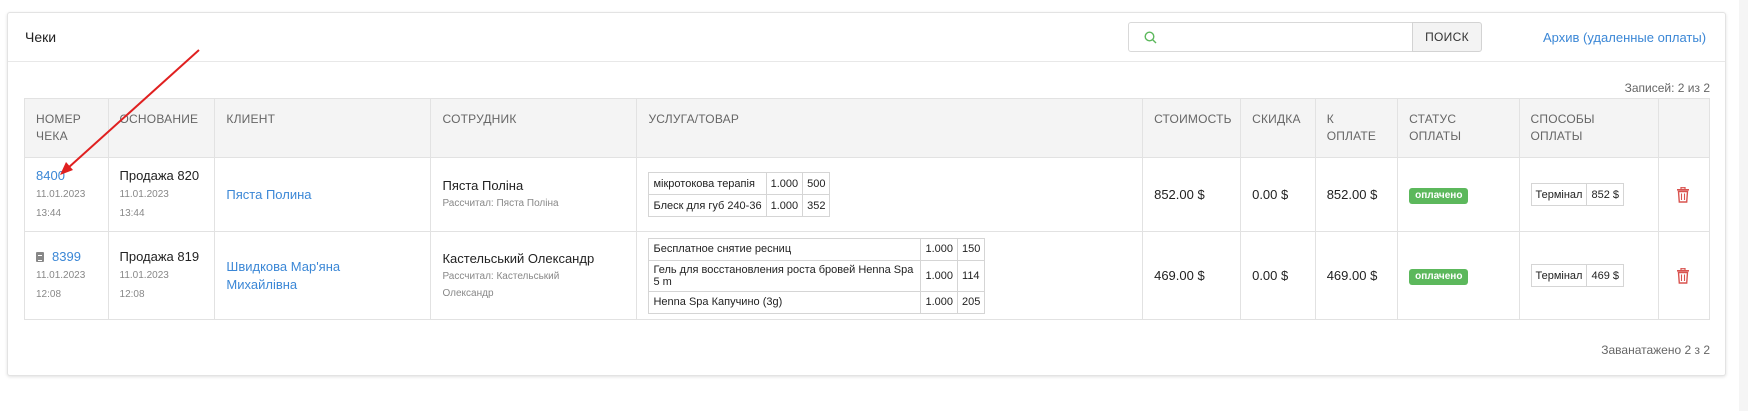 This screenshot has height=411, width=1748. Describe the element at coordinates (971, 249) in the screenshot. I see `item-price: 150` at that location.